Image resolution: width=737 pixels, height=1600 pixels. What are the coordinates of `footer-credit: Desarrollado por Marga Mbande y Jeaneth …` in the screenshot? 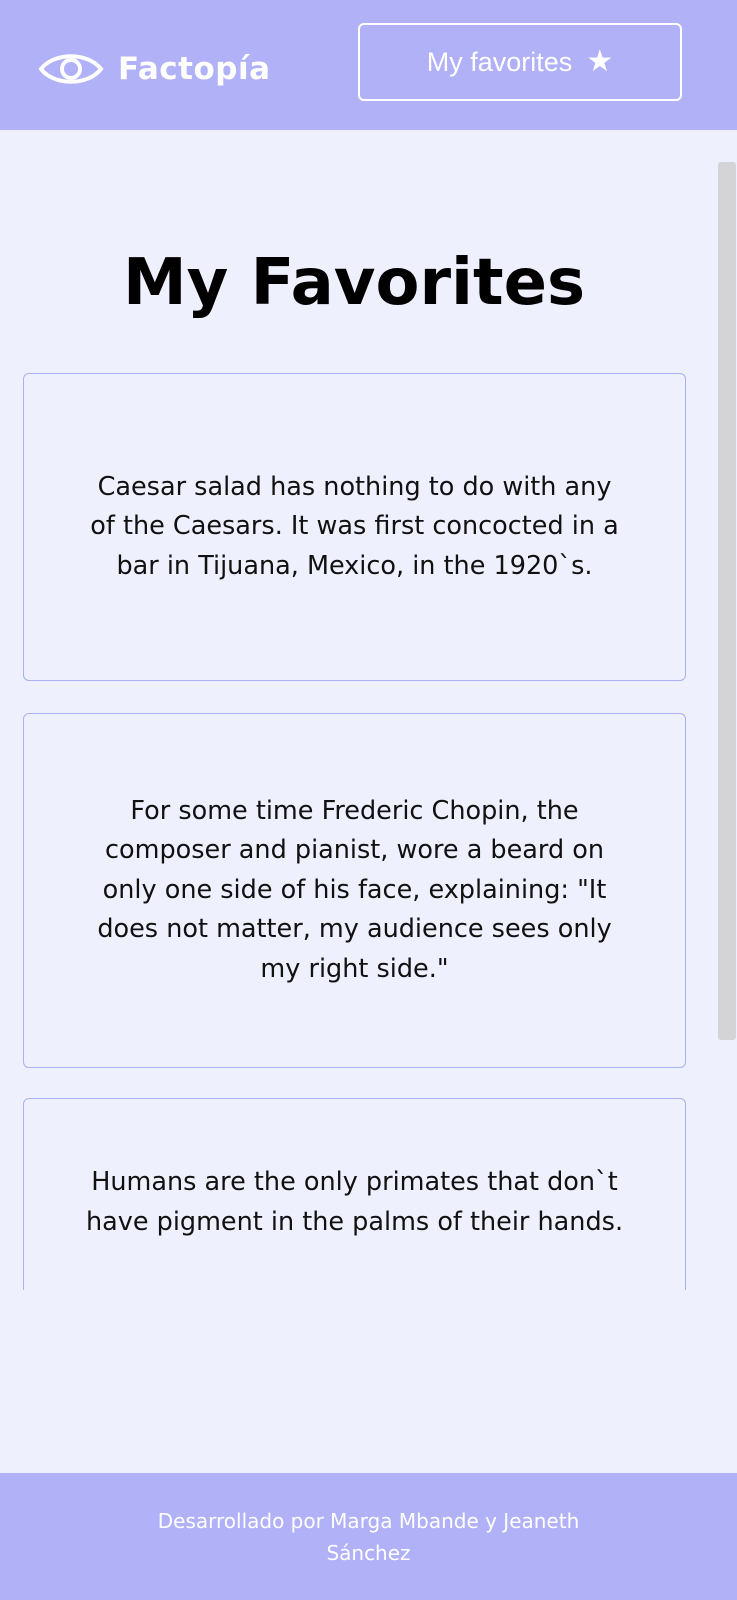 It's located at (368, 1536).